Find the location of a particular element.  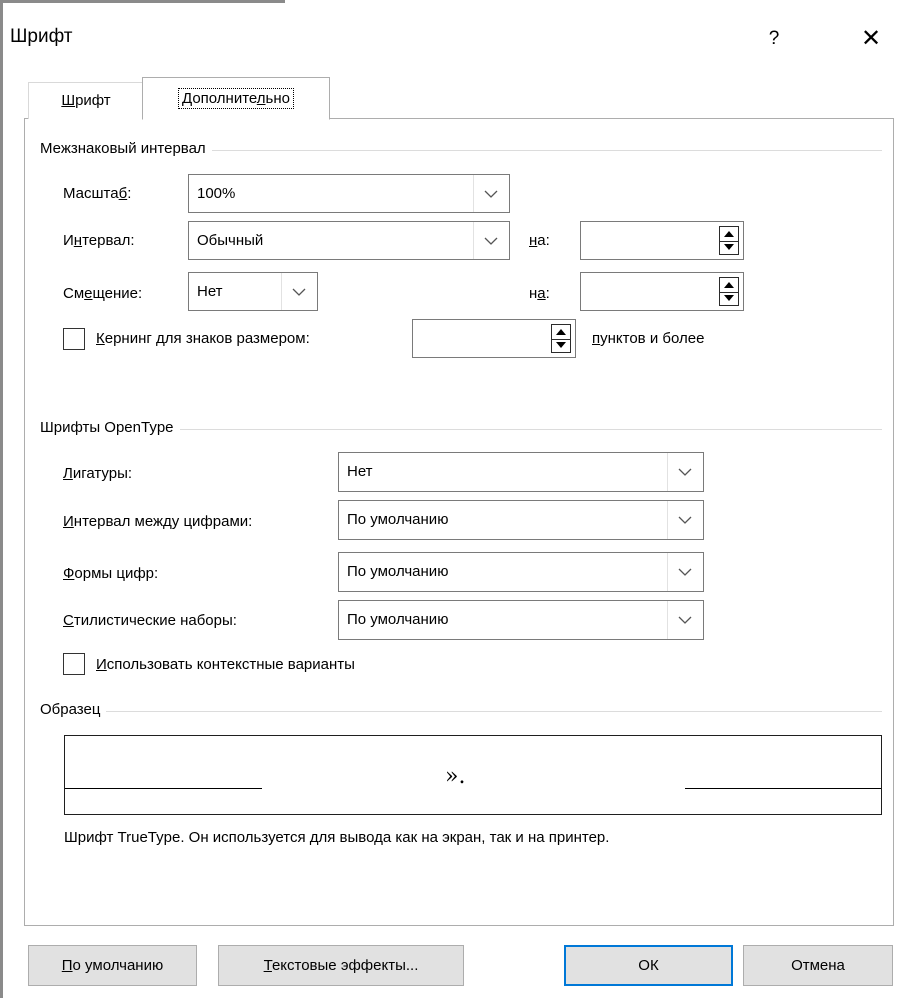

spacing-section-title: Межзнаковый интервал is located at coordinates (126, 148).